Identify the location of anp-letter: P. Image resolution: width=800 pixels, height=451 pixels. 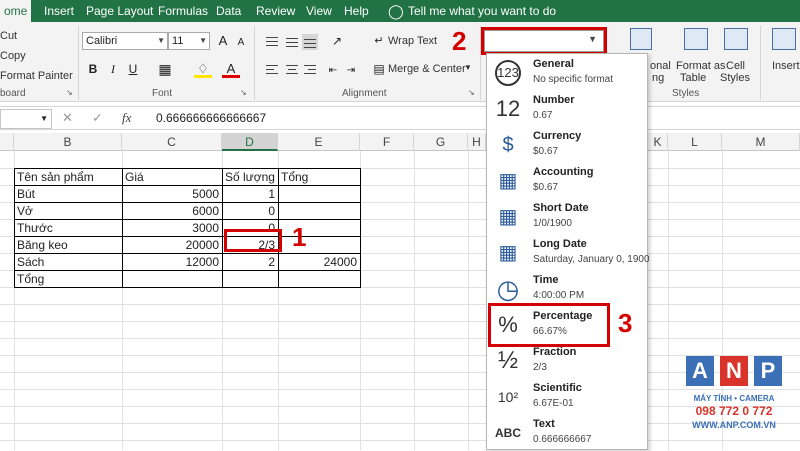
(768, 371).